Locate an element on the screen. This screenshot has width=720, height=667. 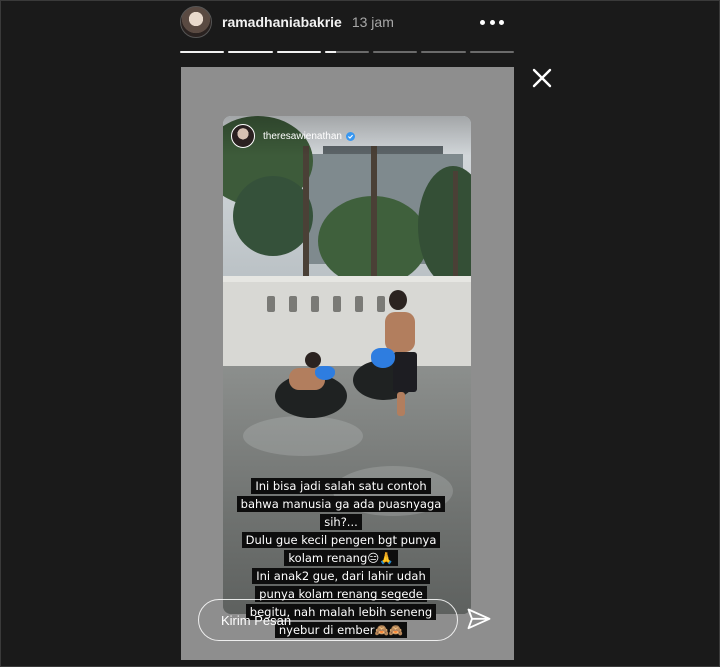
caption-line: Dulu gue kecil pengen bgt punya is located at coordinates (341, 540).